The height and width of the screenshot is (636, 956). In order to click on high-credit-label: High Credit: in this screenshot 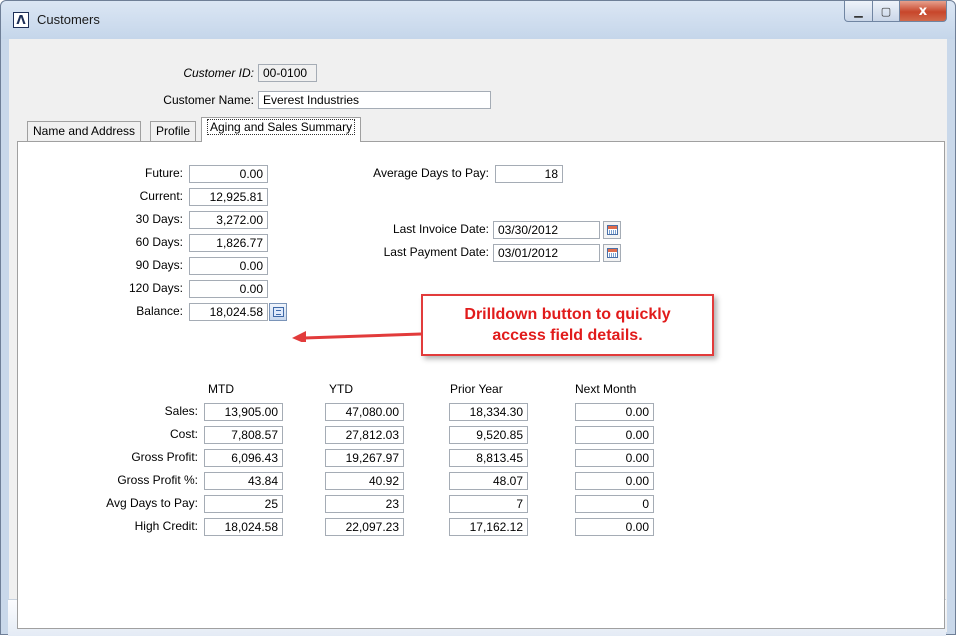, I will do `click(166, 526)`.